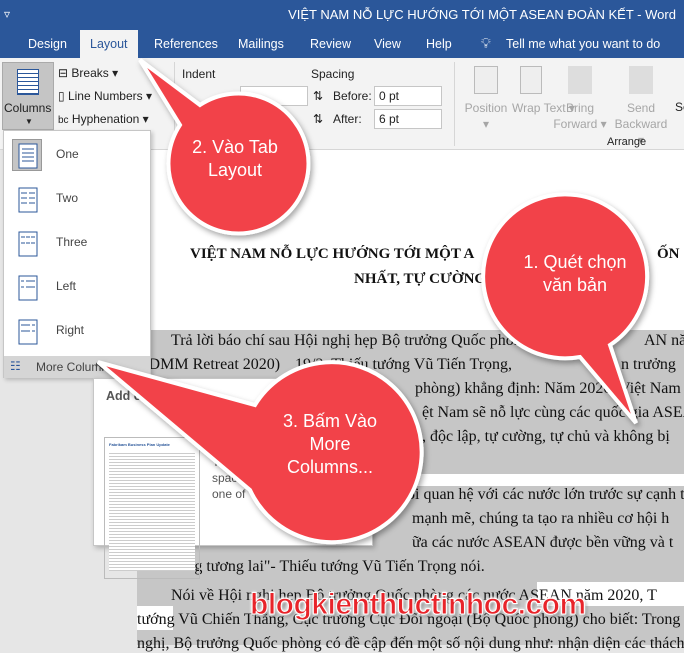  Describe the element at coordinates (235, 158) in the screenshot. I see `callout-2-text: 2. Vào Tab Layout` at that location.